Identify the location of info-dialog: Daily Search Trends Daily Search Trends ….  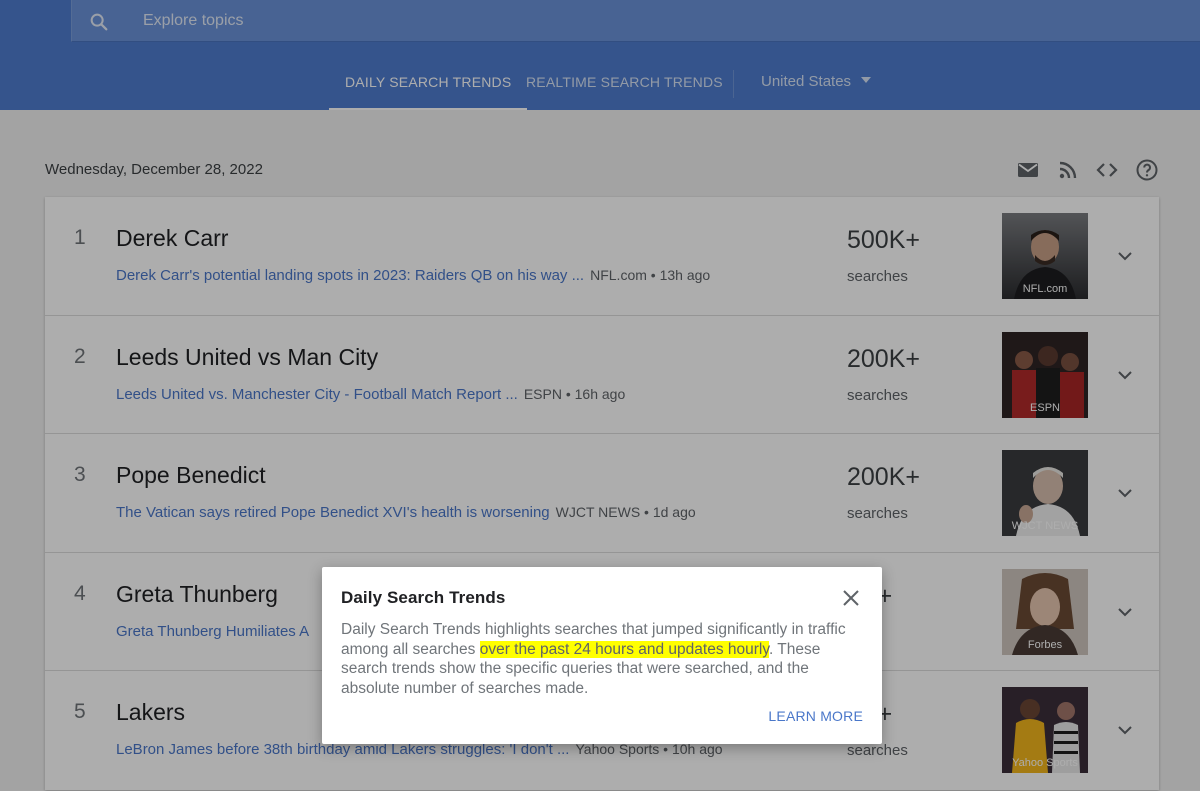
(602, 655).